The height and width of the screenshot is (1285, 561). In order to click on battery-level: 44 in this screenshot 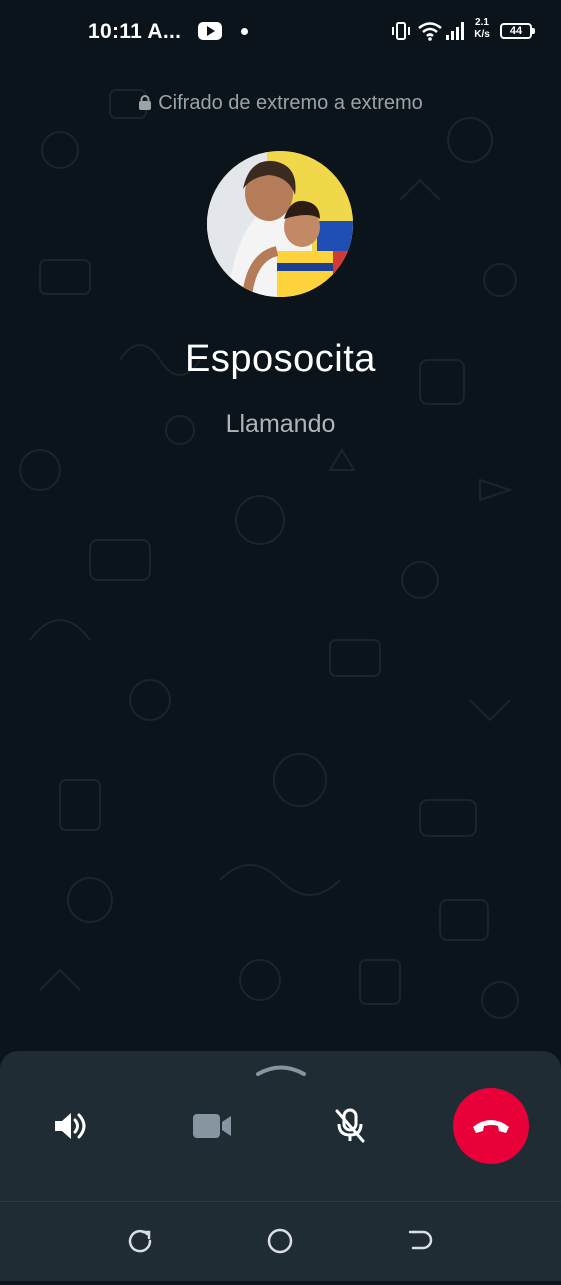, I will do `click(516, 31)`.